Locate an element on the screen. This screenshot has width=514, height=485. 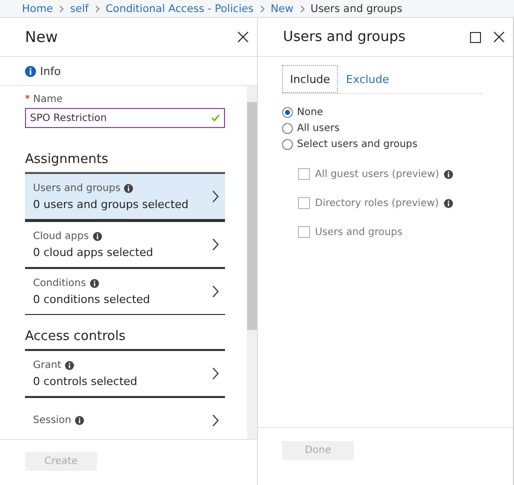
checkbox-row: Users and groups is located at coordinates (393, 232).